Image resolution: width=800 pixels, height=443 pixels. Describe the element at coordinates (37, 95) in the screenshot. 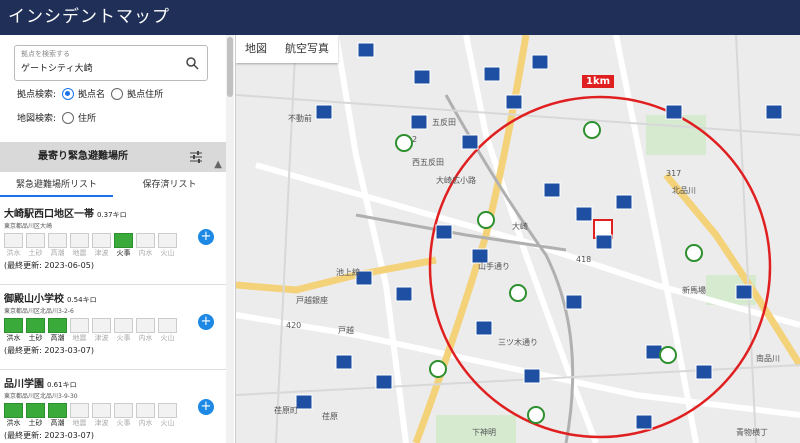

I see `search-mode-label: 拠点検索:` at that location.